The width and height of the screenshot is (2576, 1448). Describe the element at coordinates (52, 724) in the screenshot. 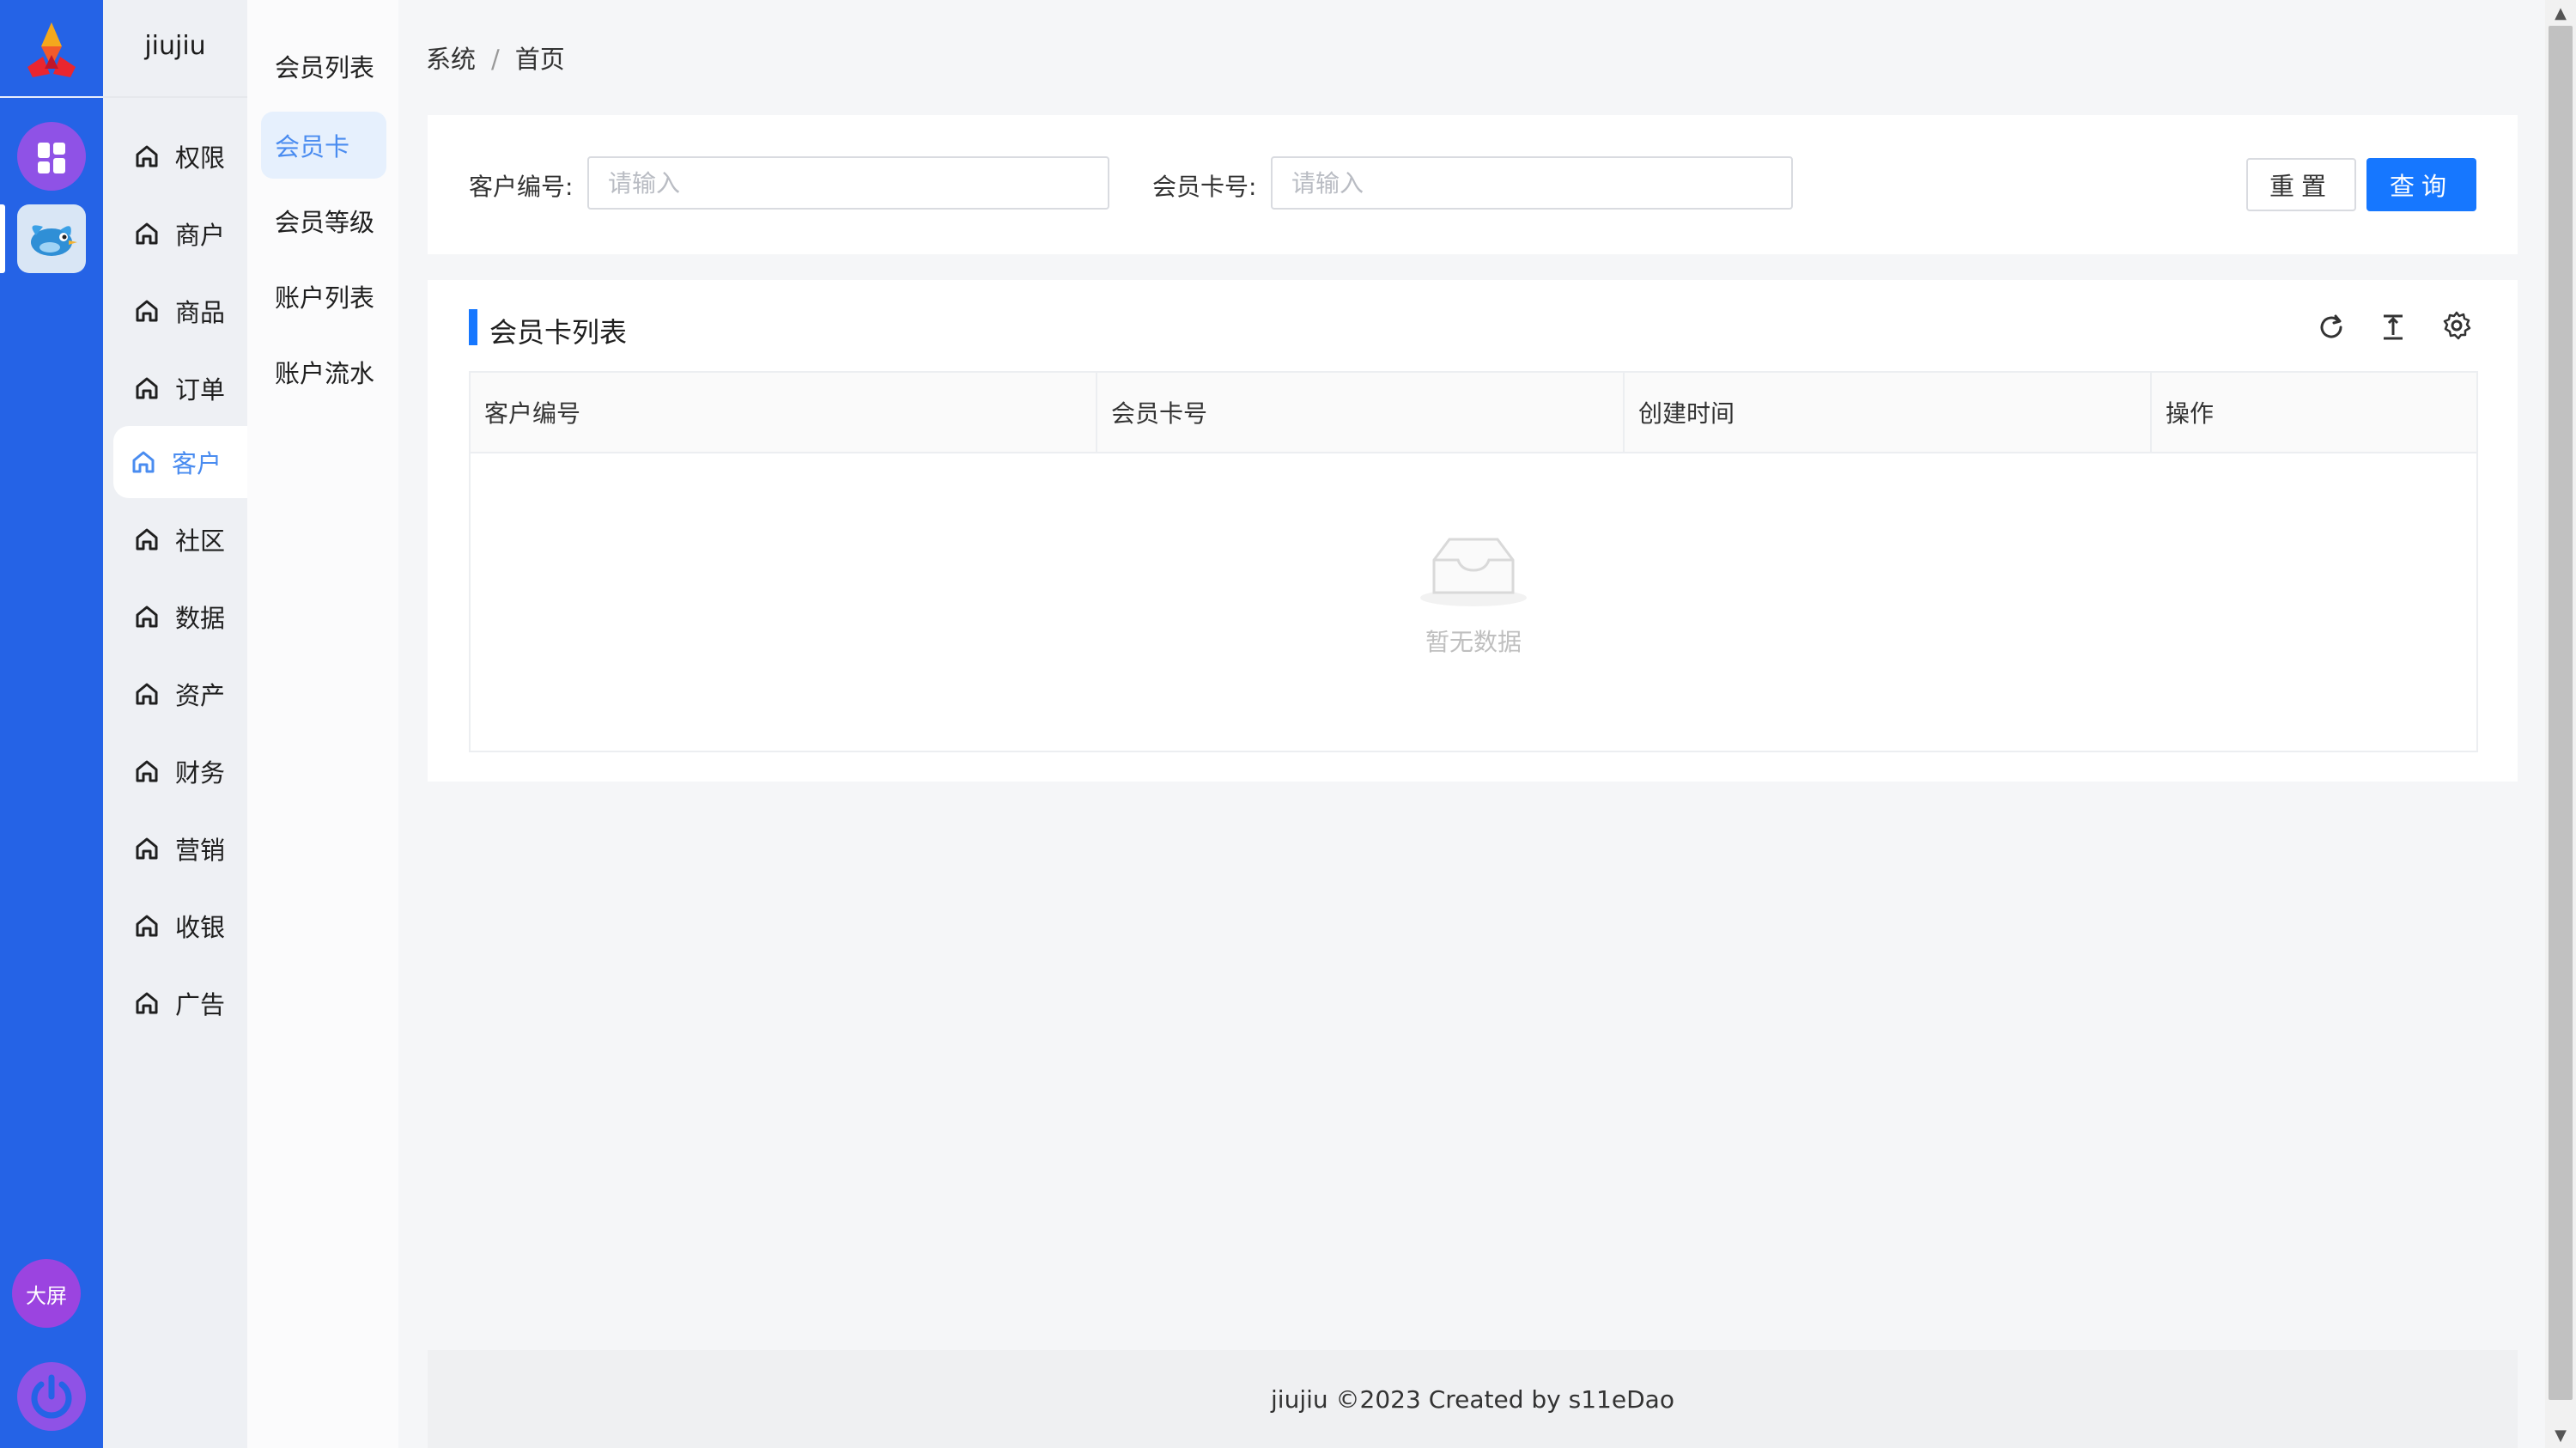

I see `app-rail: 大屏` at that location.